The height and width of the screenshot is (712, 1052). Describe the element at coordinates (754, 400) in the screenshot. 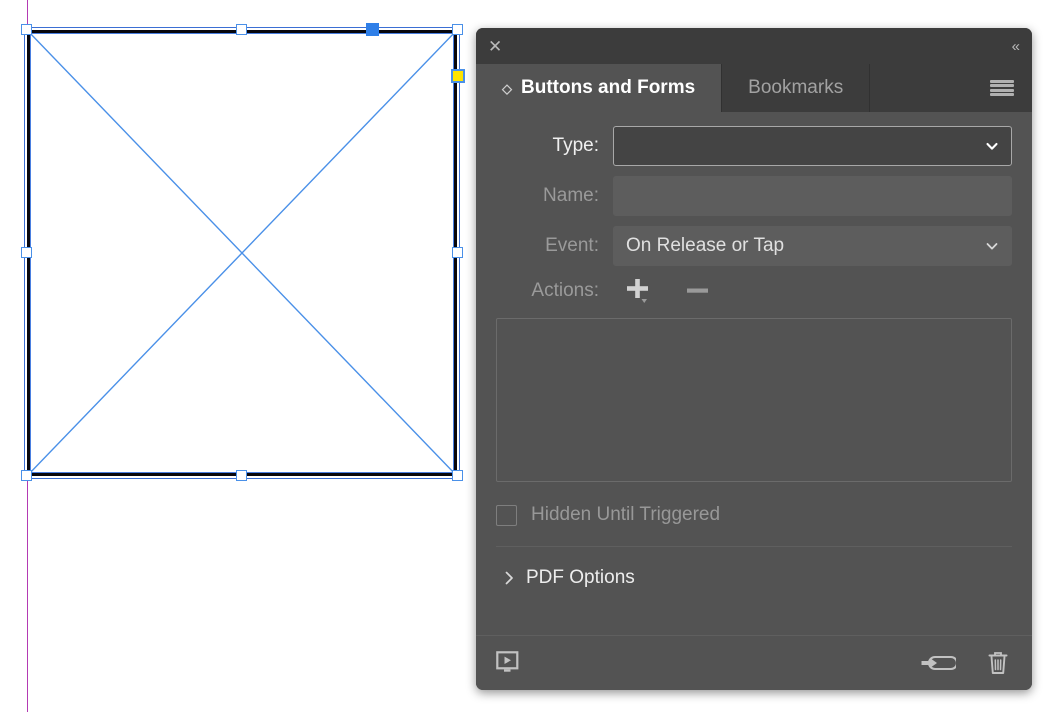

I see `actions-list` at that location.